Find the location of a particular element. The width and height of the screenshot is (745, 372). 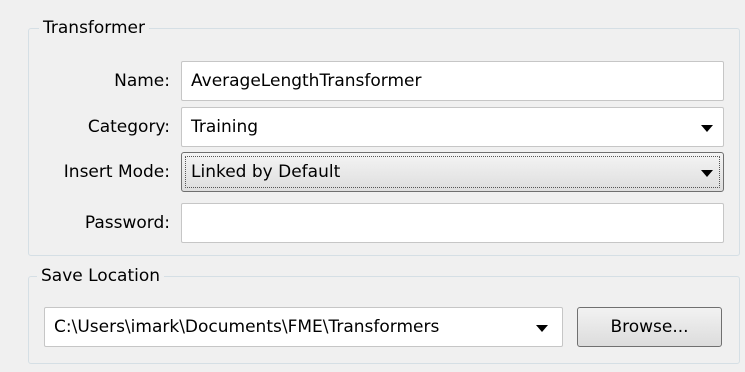

name-label: Name: is located at coordinates (142, 81).